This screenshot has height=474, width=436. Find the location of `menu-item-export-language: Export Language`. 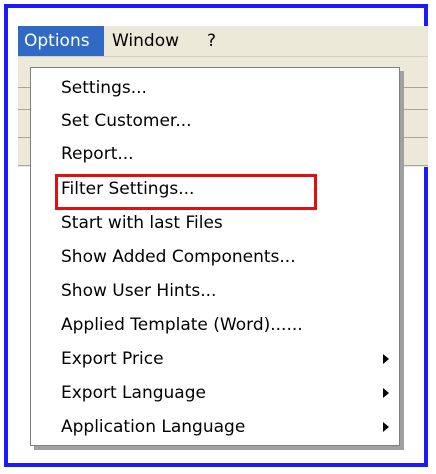

menu-item-export-language: Export Language is located at coordinates (215, 393).